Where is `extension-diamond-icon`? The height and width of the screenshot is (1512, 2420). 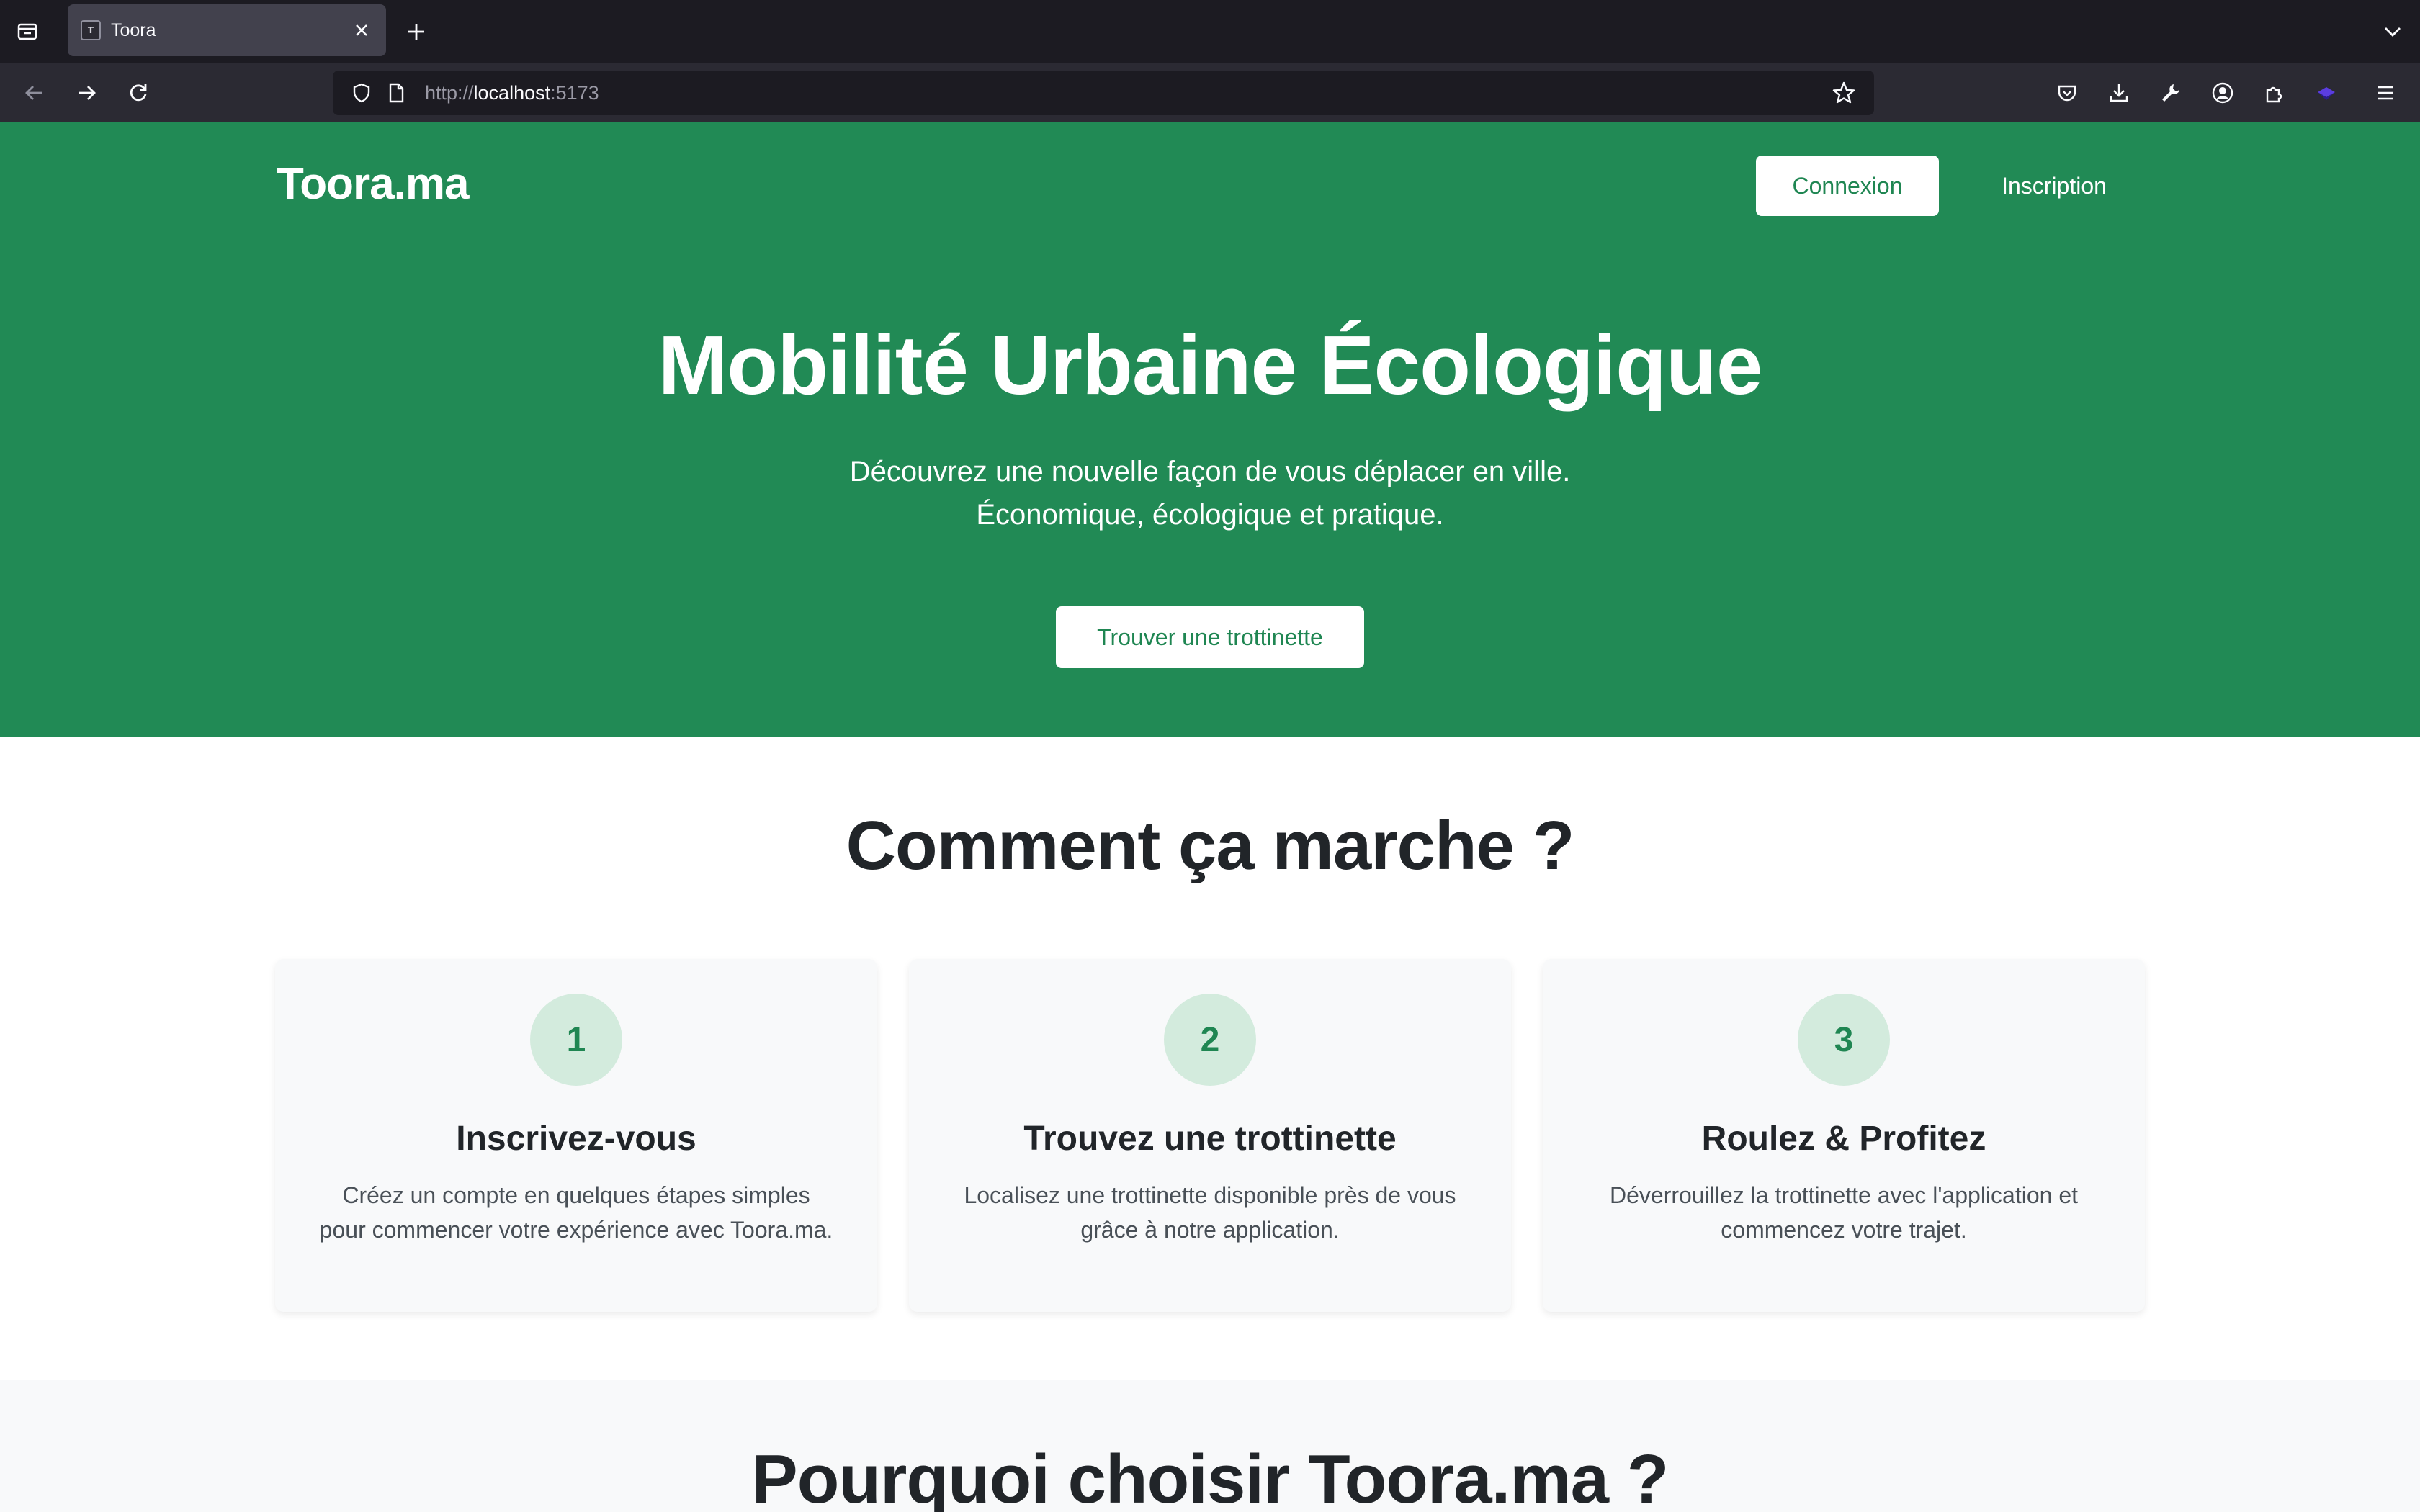 extension-diamond-icon is located at coordinates (2326, 93).